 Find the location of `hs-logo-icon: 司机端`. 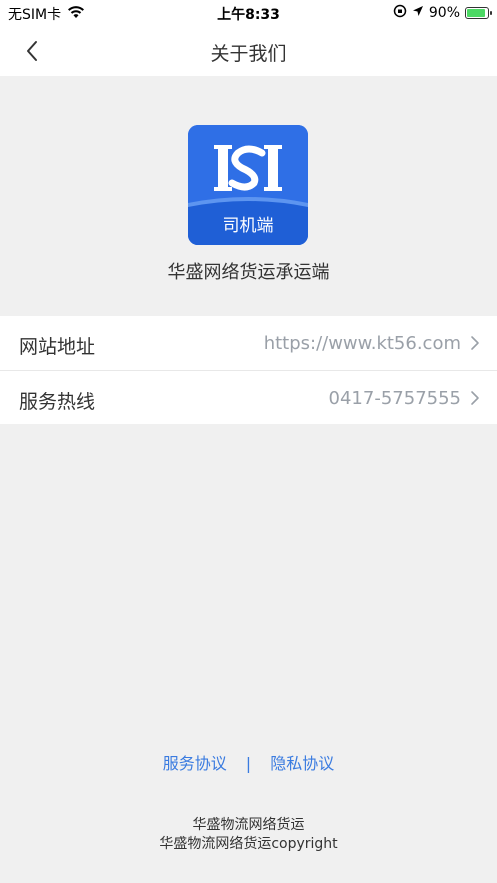

hs-logo-icon: 司机端 is located at coordinates (248, 185).